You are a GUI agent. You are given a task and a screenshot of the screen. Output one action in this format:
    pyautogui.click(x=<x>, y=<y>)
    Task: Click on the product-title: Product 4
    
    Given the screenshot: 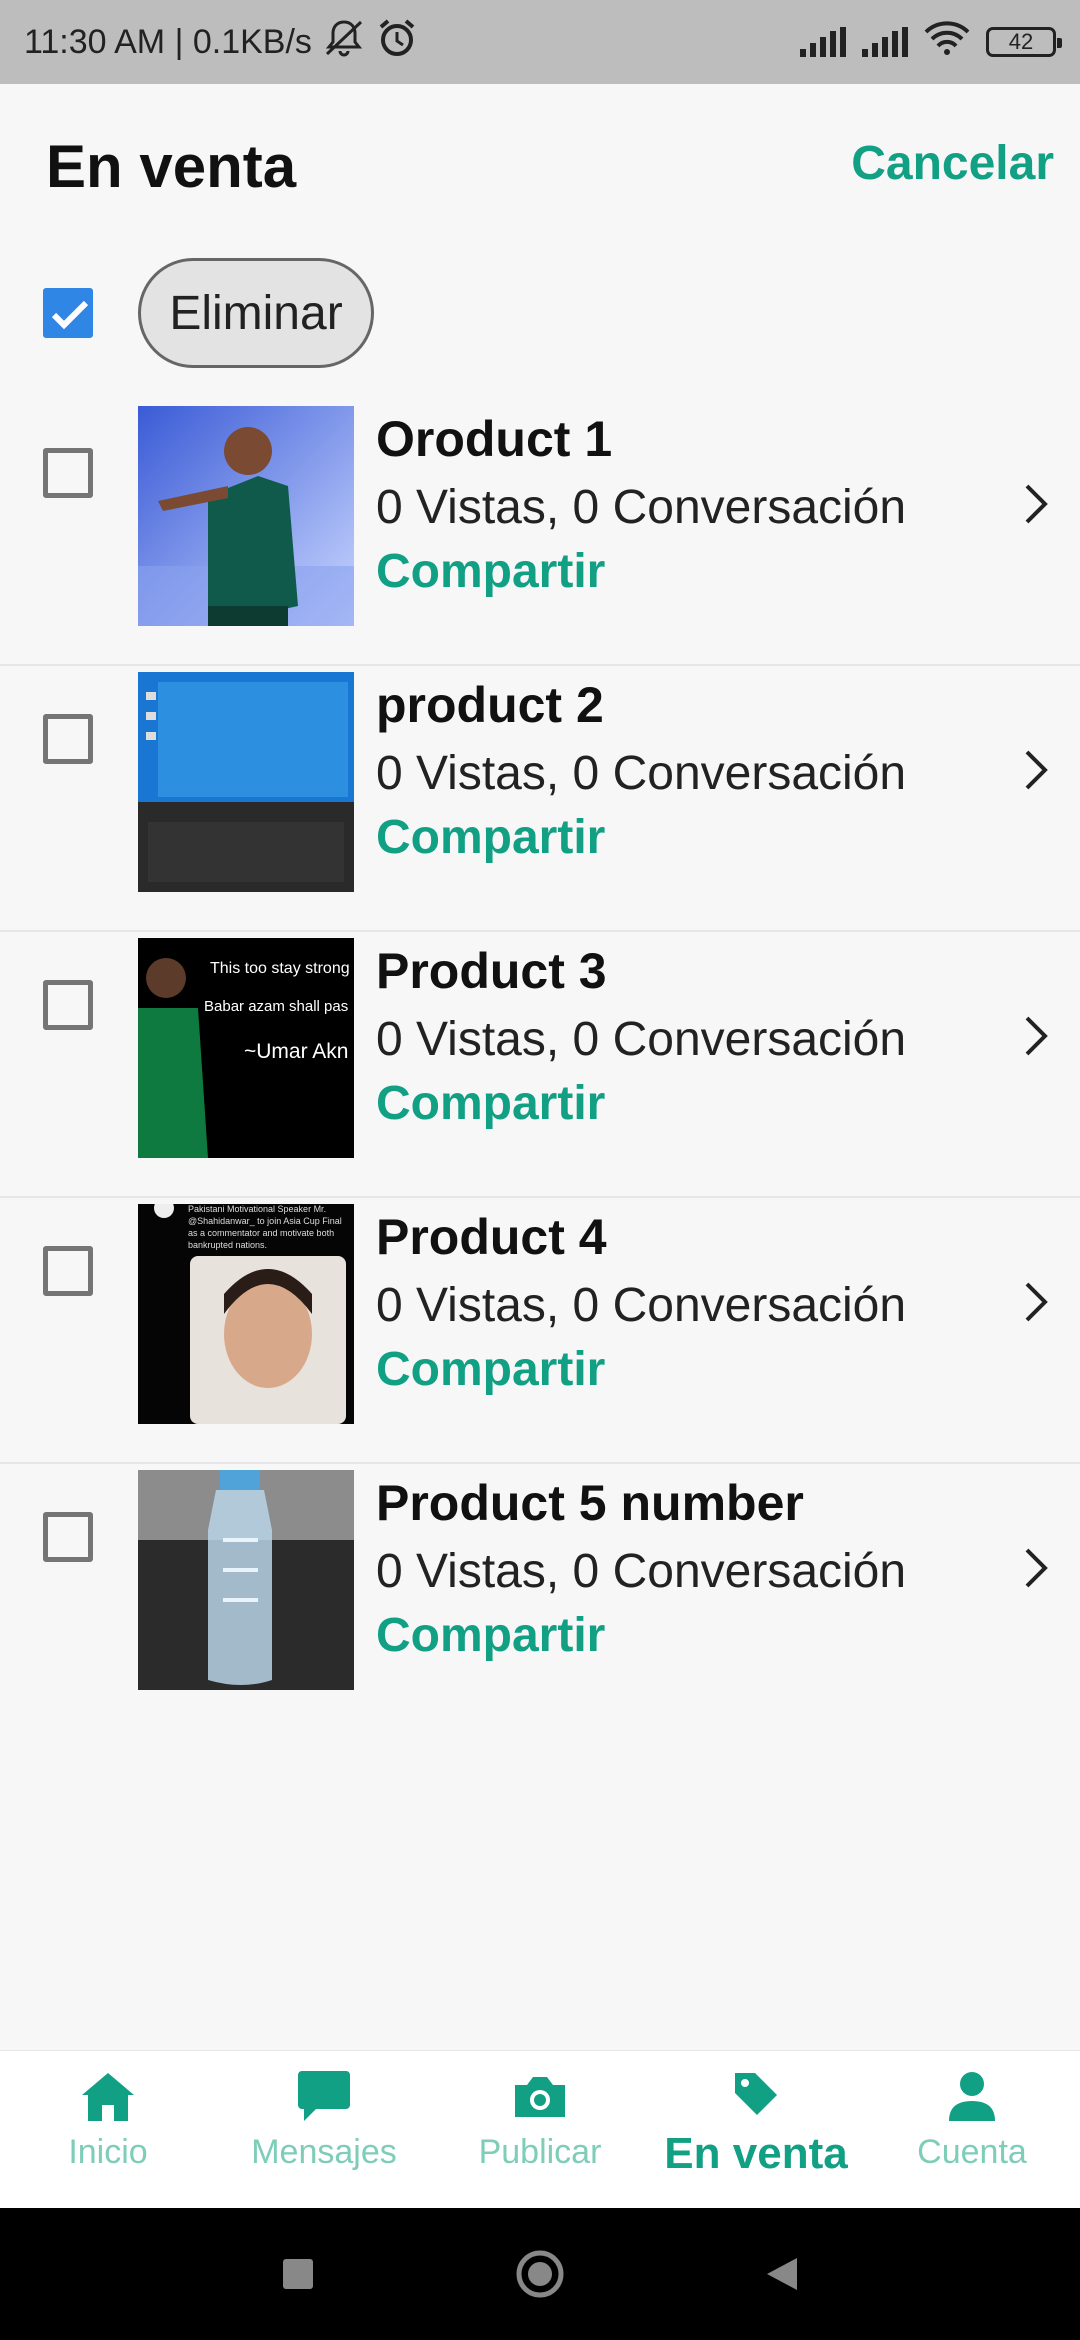 What is the action you would take?
    pyautogui.click(x=491, y=1237)
    